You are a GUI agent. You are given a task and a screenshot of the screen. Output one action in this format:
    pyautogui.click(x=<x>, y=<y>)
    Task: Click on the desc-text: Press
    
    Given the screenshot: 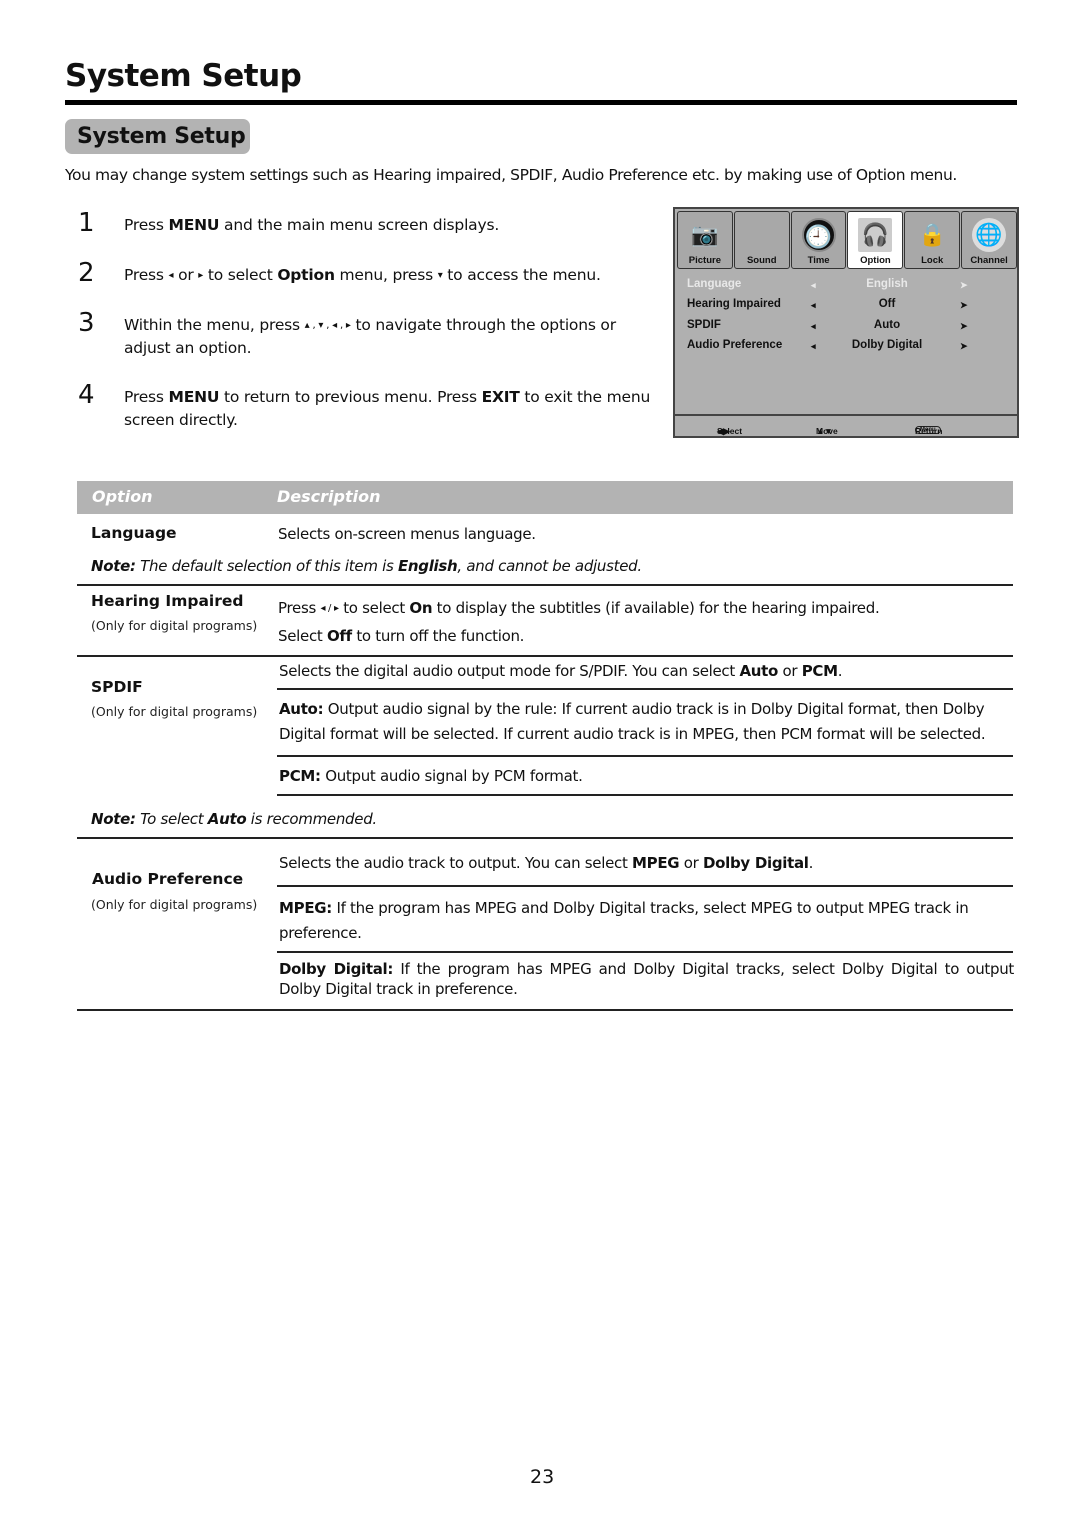 What is the action you would take?
    pyautogui.click(x=299, y=608)
    